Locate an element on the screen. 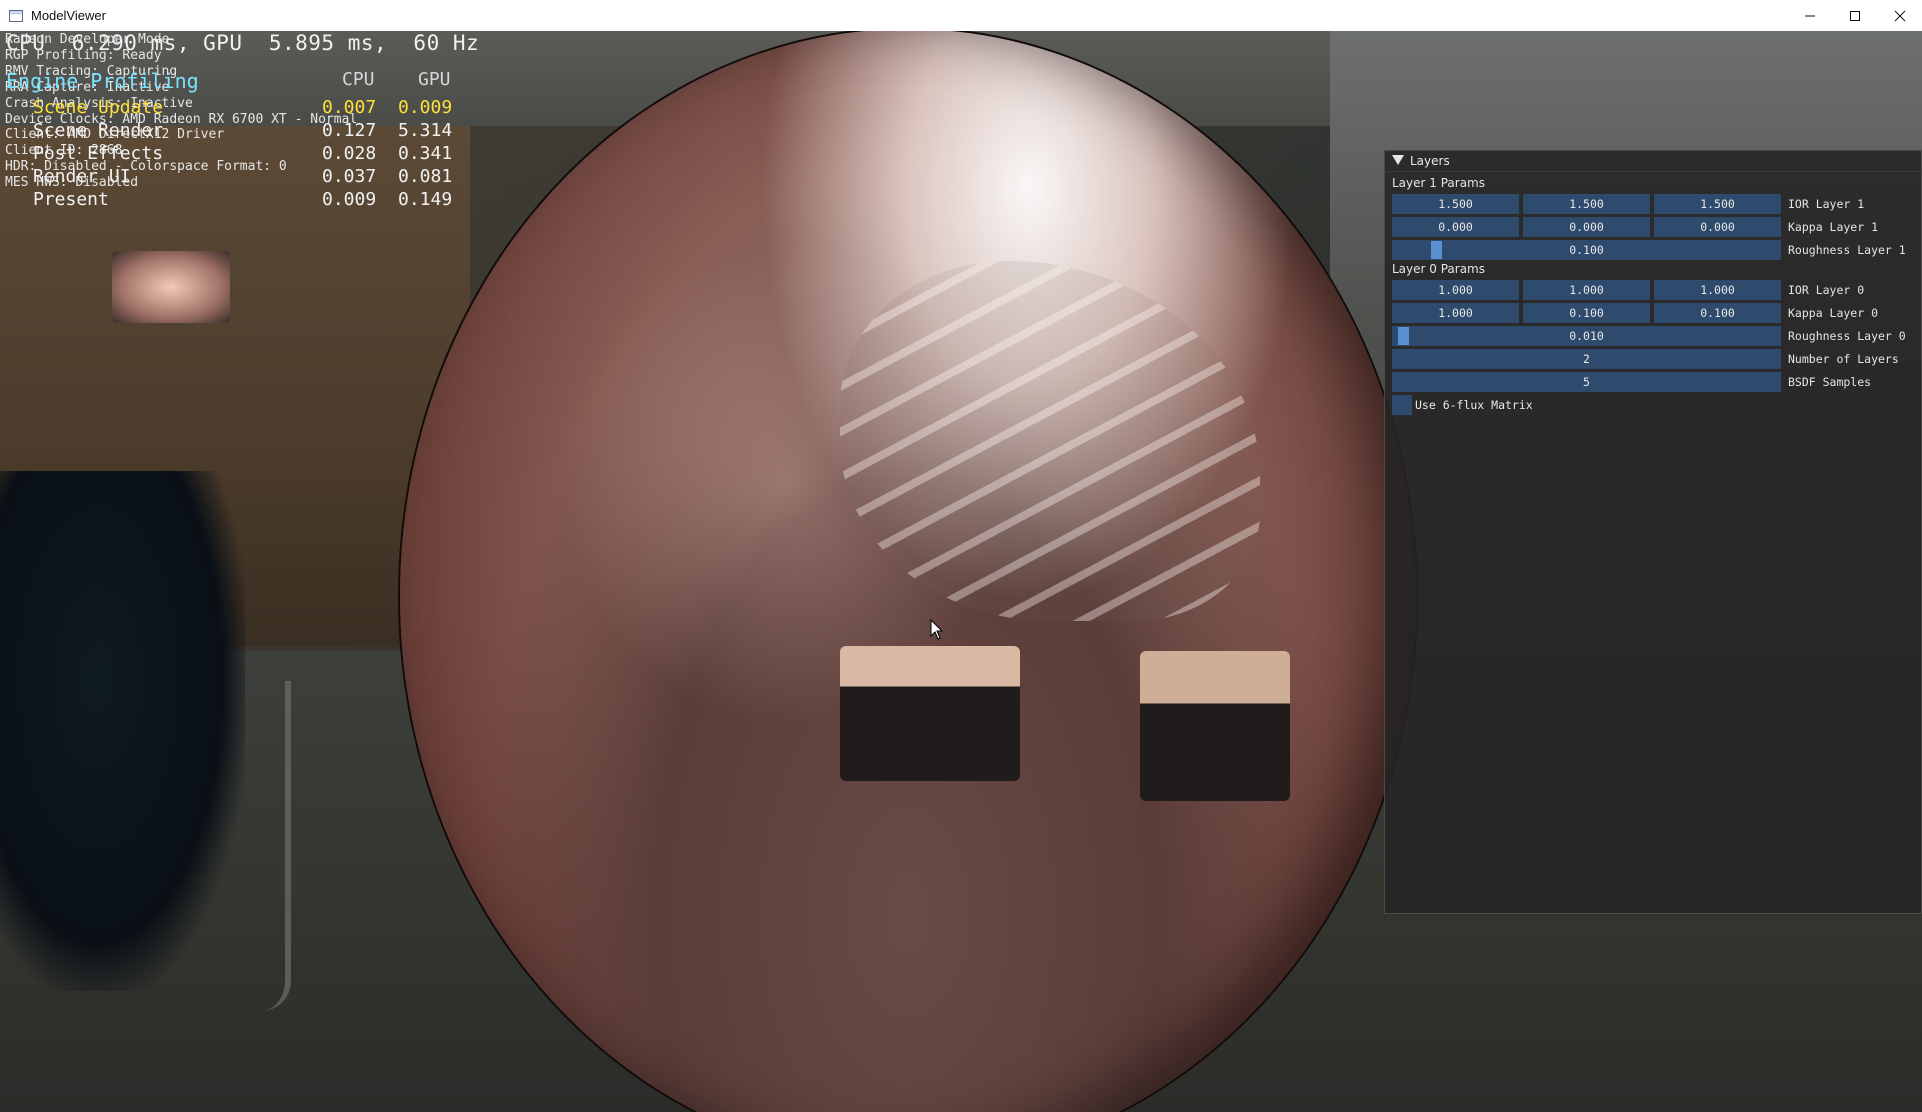 The height and width of the screenshot is (1112, 1922). maximize-button is located at coordinates (1854, 15).